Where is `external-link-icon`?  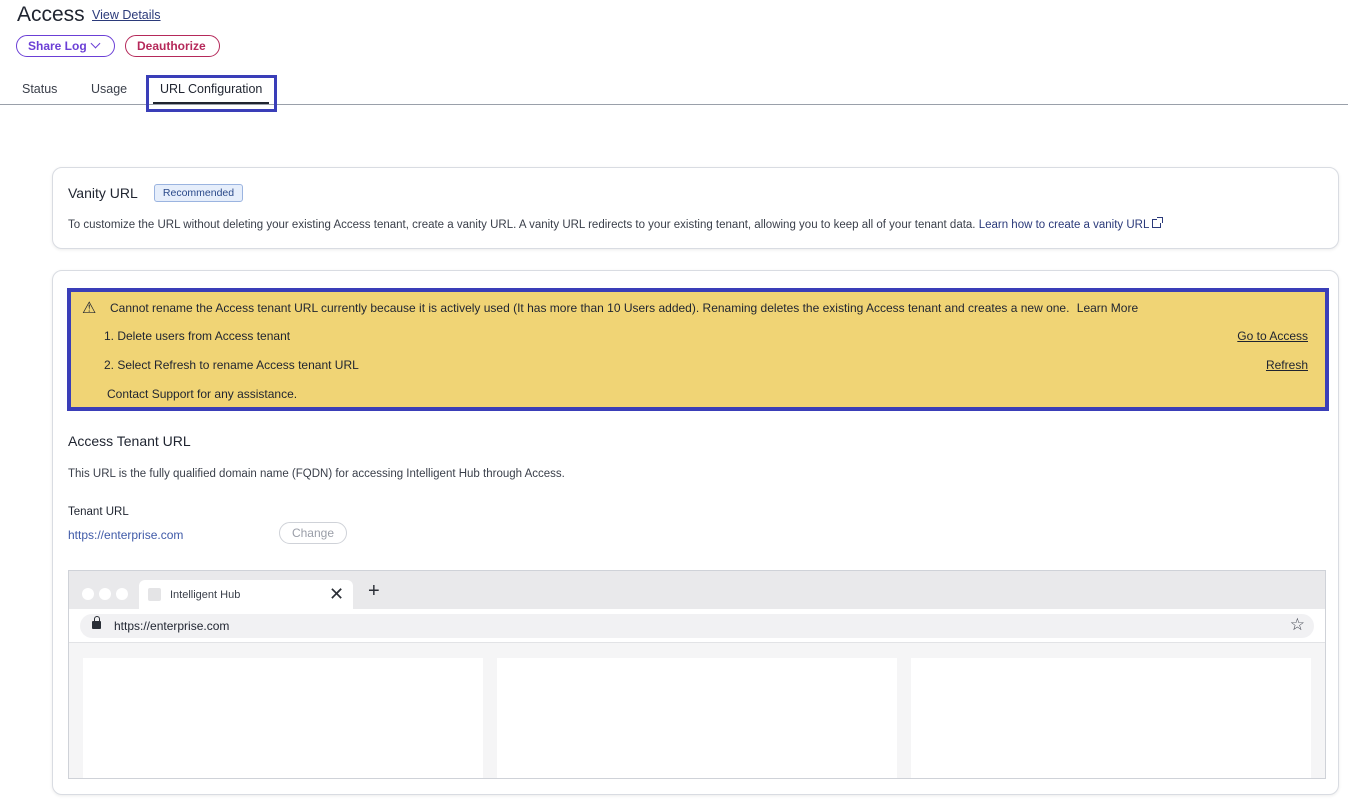 external-link-icon is located at coordinates (1158, 222).